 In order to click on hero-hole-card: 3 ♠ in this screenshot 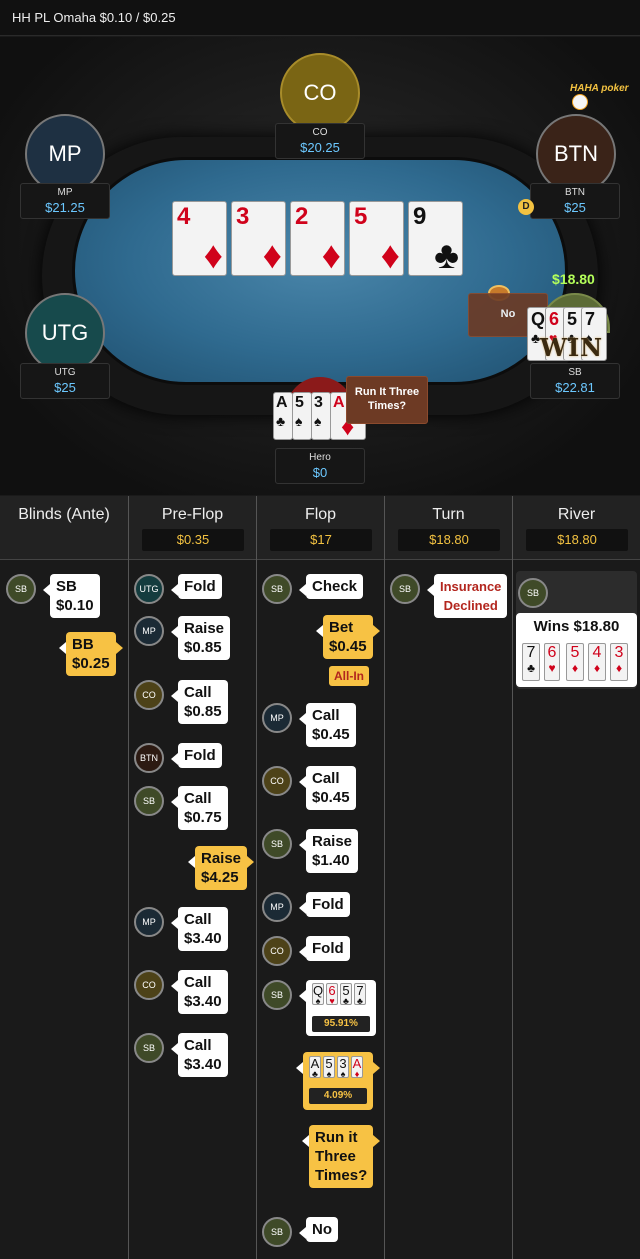, I will do `click(321, 416)`.